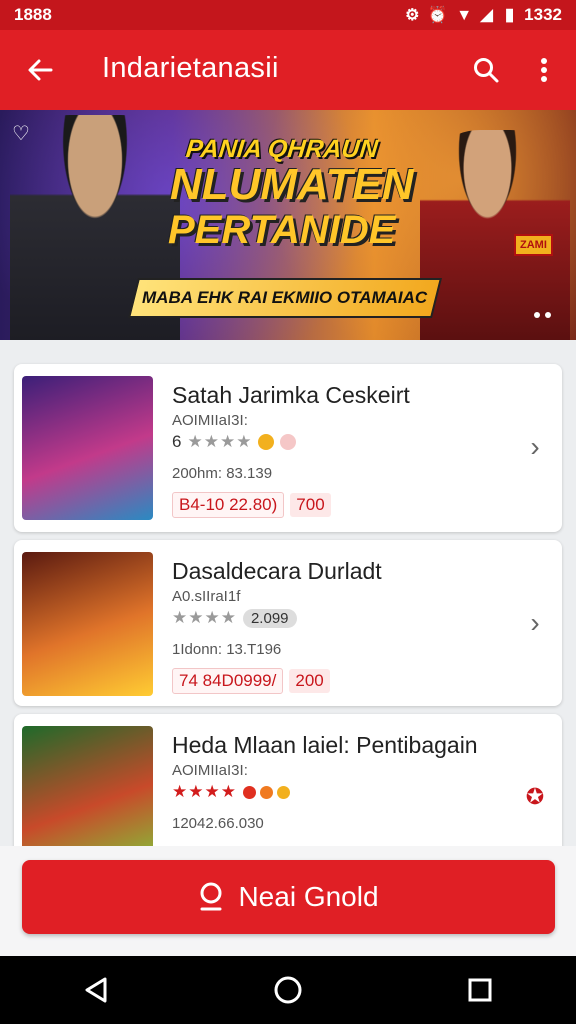 This screenshot has height=1024, width=576. I want to click on app-bar: Indarietanasii, so click(288, 70).